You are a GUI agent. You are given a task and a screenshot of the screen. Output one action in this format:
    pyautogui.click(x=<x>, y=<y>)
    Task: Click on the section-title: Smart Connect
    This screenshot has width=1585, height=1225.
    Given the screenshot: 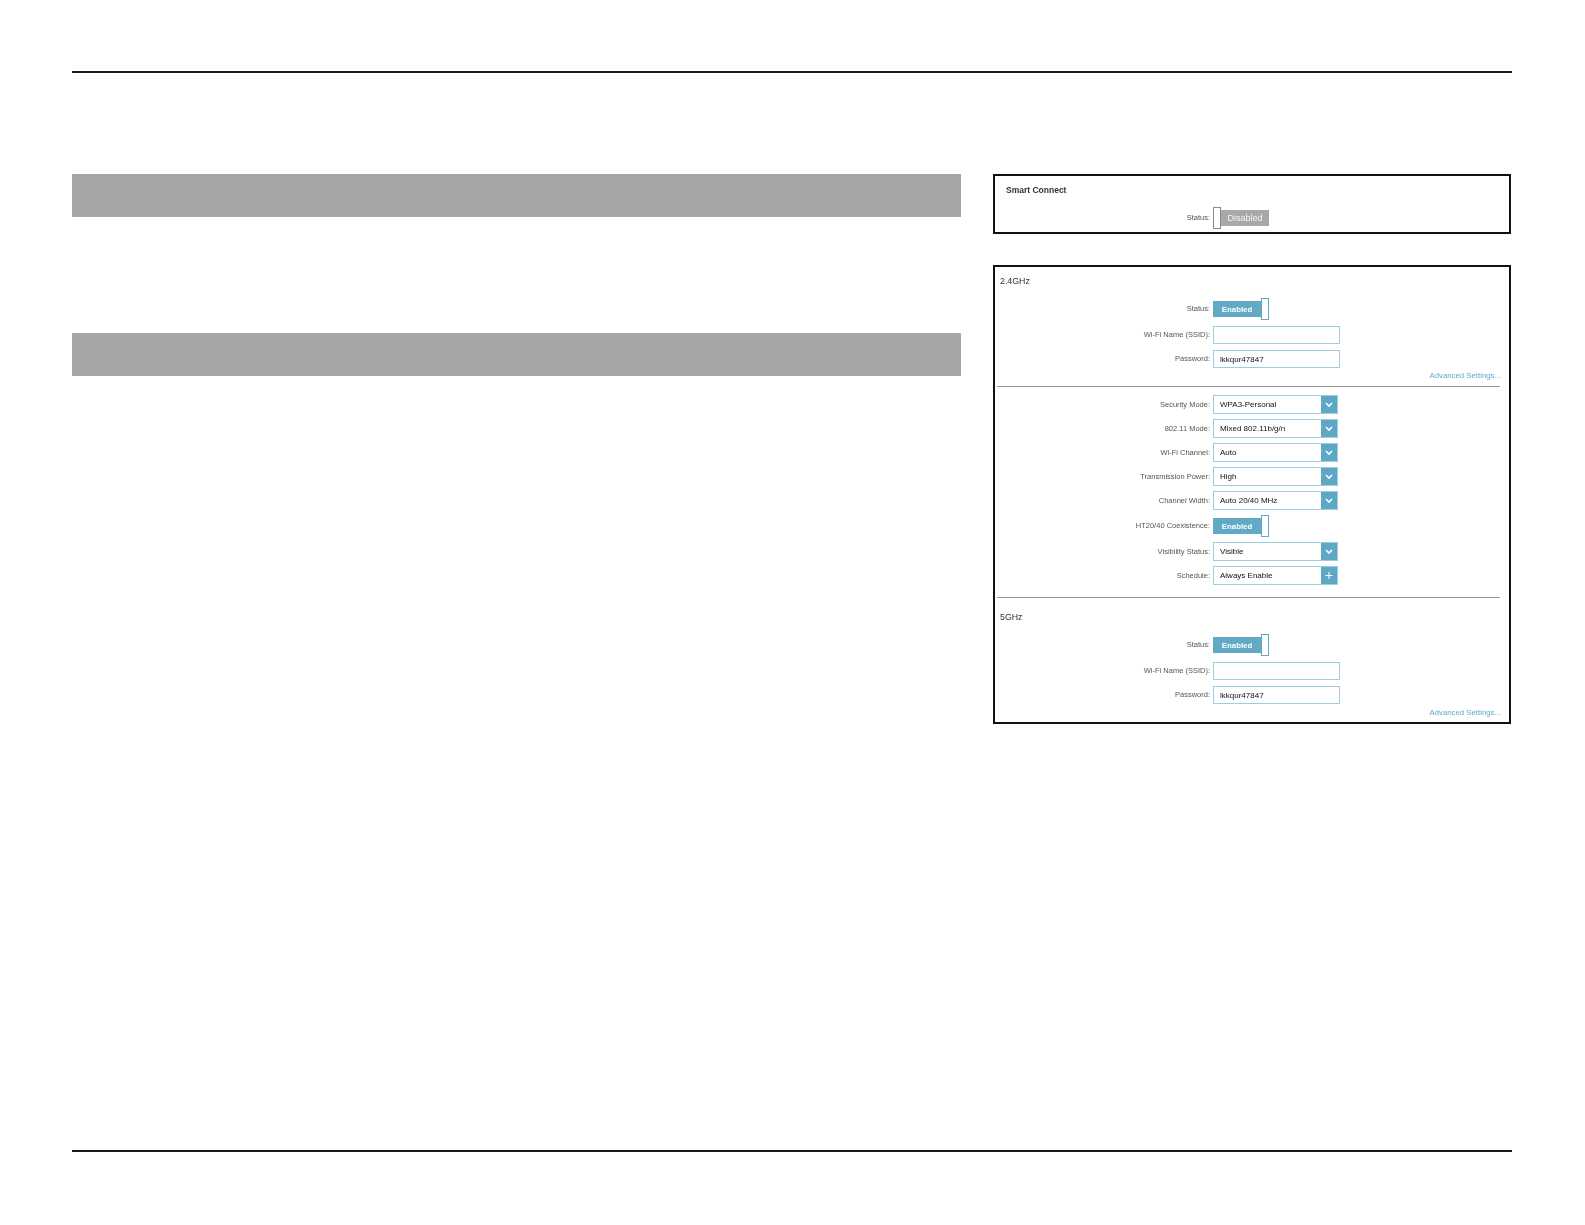 What is the action you would take?
    pyautogui.click(x=1036, y=190)
    